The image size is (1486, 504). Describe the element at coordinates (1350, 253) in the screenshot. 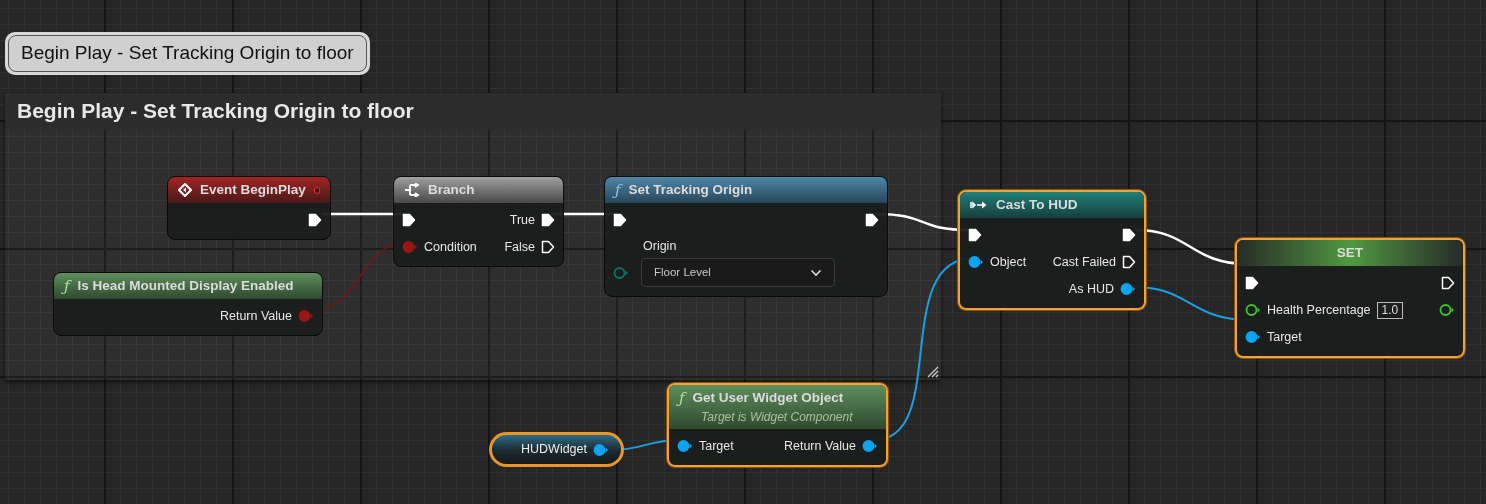

I see `node-title: SET` at that location.